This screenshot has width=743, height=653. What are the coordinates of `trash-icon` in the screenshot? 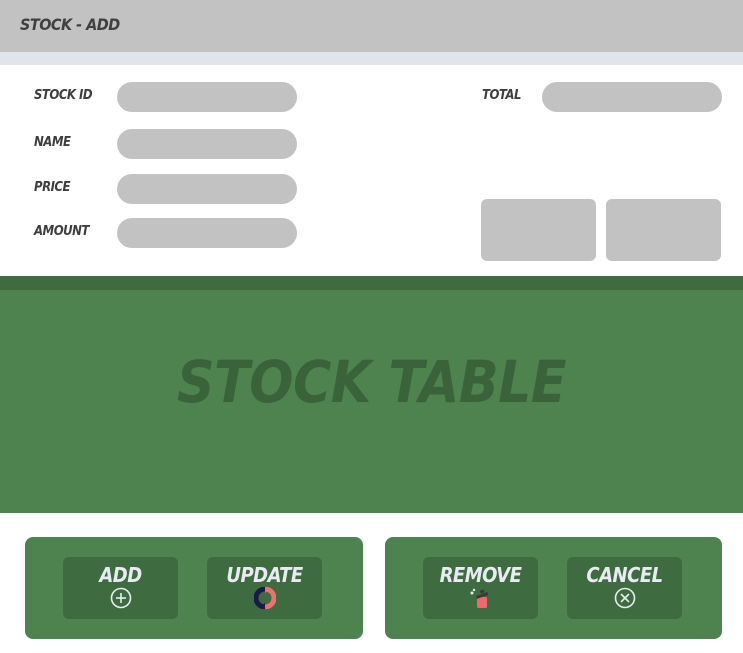 It's located at (479, 598).